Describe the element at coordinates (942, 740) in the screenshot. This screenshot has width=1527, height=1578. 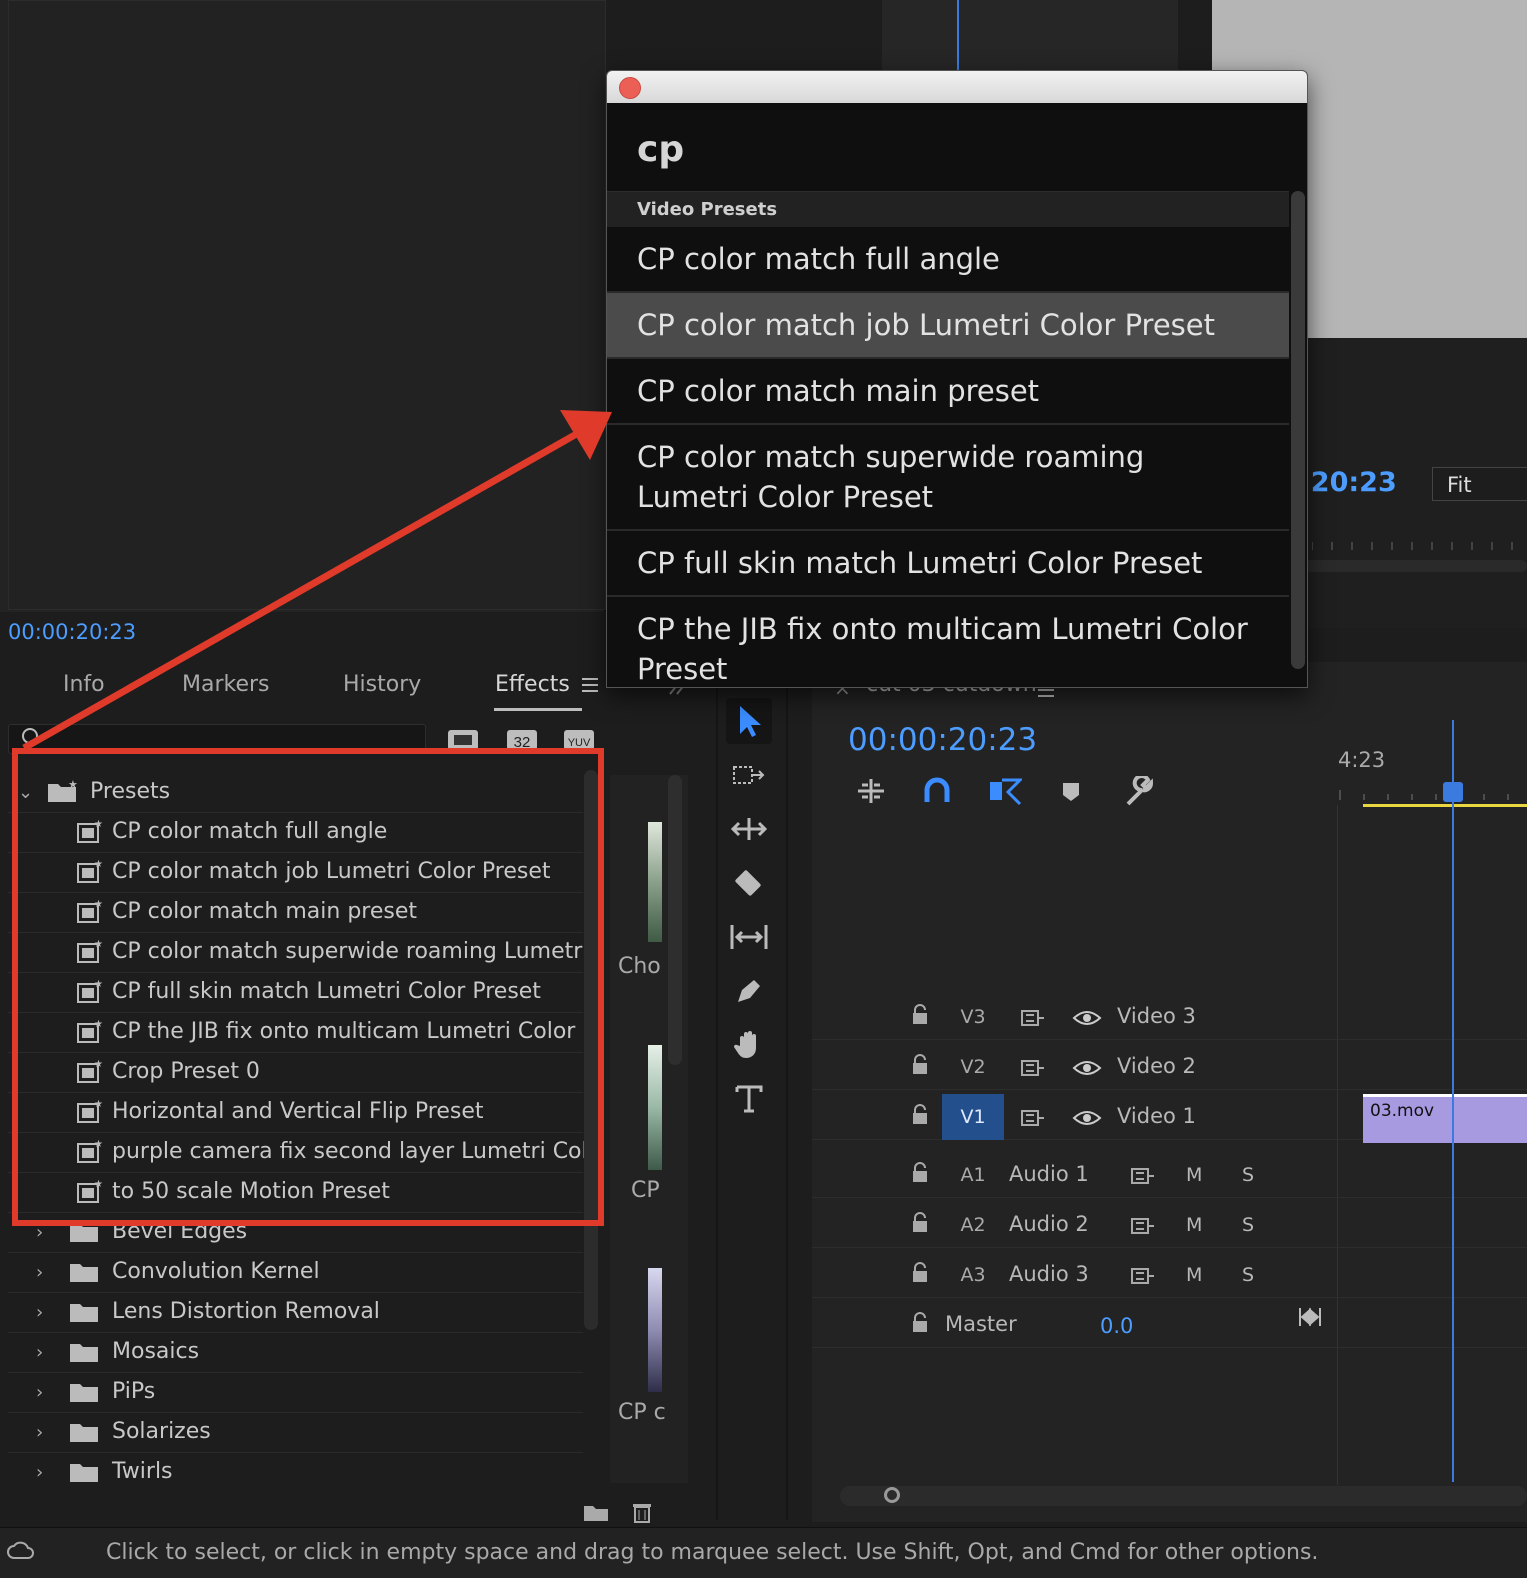
I see `timeline-timecode: 00:00:20:23` at that location.